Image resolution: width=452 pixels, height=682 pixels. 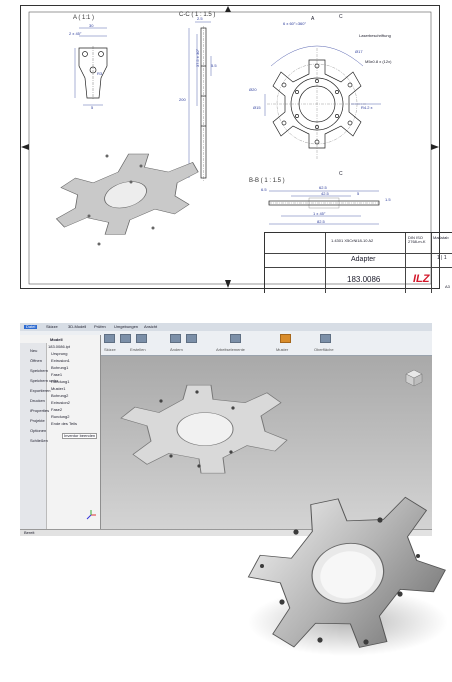 What do you see at coordinates (80, 436) in the screenshot?
I see `exit-button: Inventor beenden` at bounding box center [80, 436].